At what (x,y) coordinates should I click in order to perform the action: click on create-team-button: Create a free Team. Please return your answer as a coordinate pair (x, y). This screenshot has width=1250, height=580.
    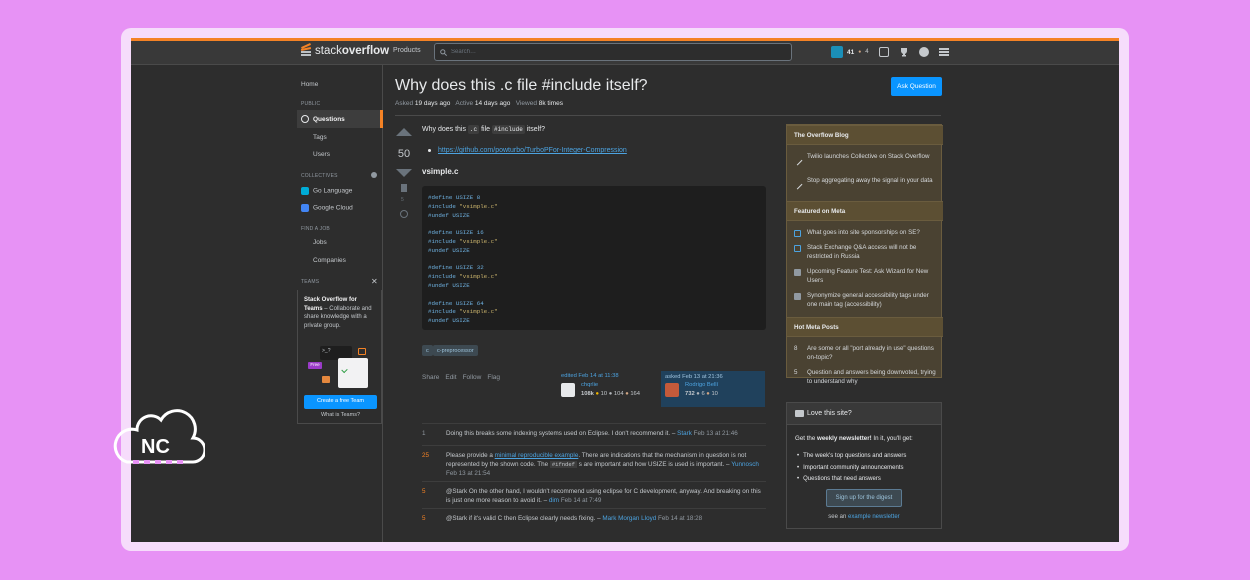
    Looking at the image, I should click on (340, 402).